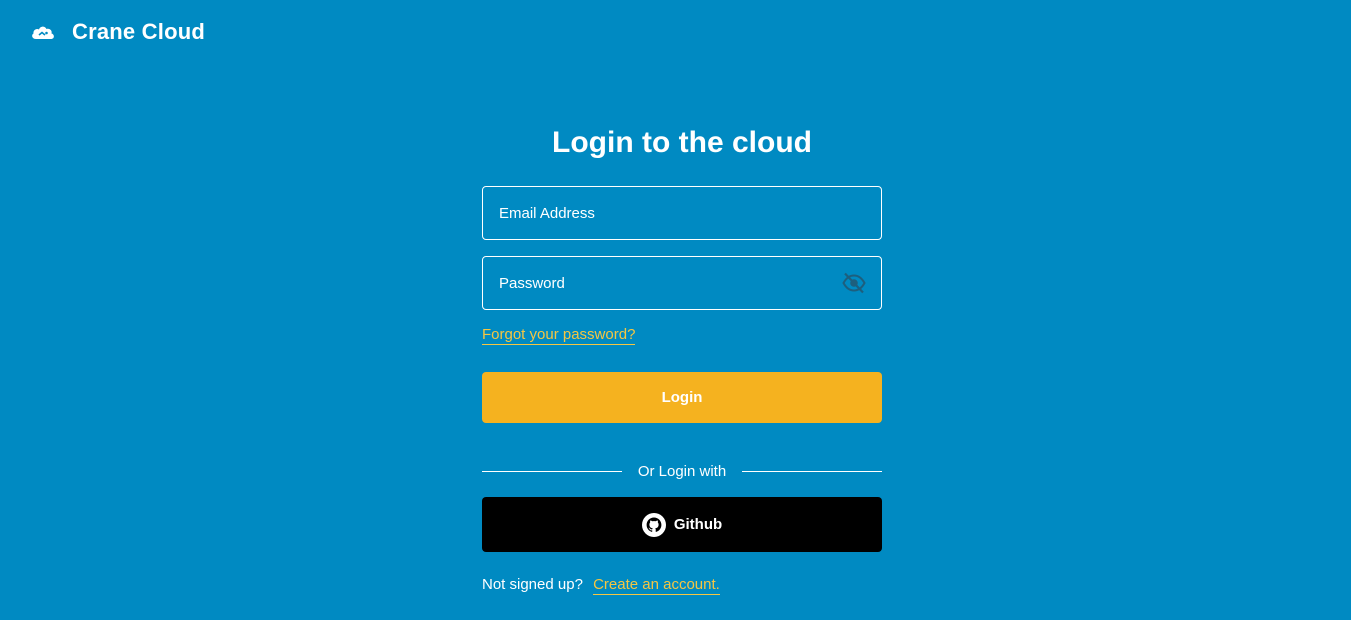 The width and height of the screenshot is (1351, 620). What do you see at coordinates (532, 584) in the screenshot?
I see `signup-prompt: Not signed up?` at bounding box center [532, 584].